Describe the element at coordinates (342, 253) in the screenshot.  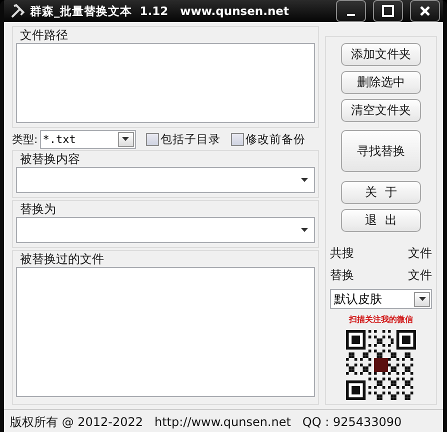
I see `stat-label: 共搜` at that location.